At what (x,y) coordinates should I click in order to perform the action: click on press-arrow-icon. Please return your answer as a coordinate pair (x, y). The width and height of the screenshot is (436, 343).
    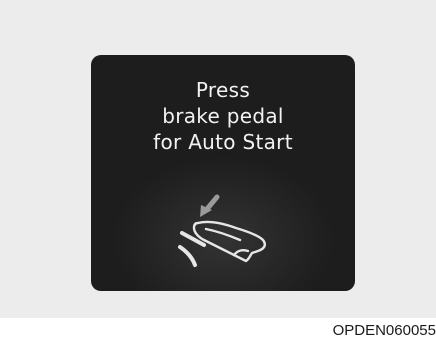
    Looking at the image, I should click on (210, 205).